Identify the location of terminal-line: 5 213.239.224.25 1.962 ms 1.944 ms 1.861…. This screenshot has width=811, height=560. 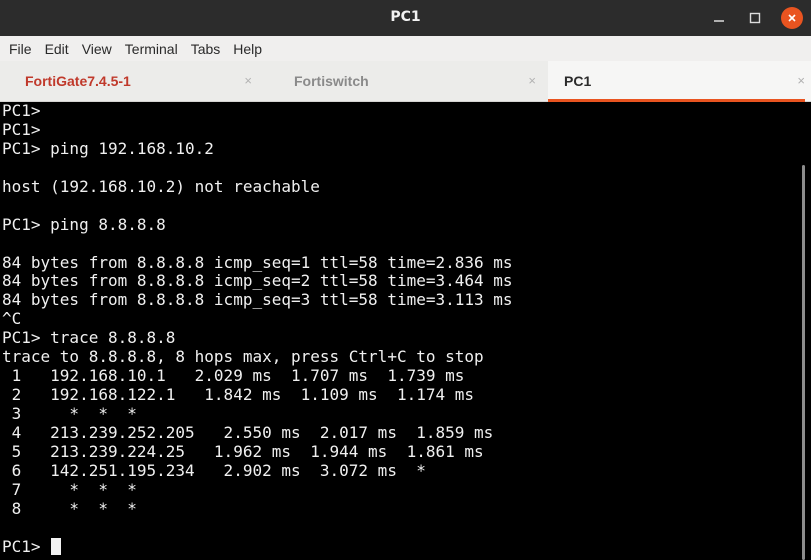
(399, 451).